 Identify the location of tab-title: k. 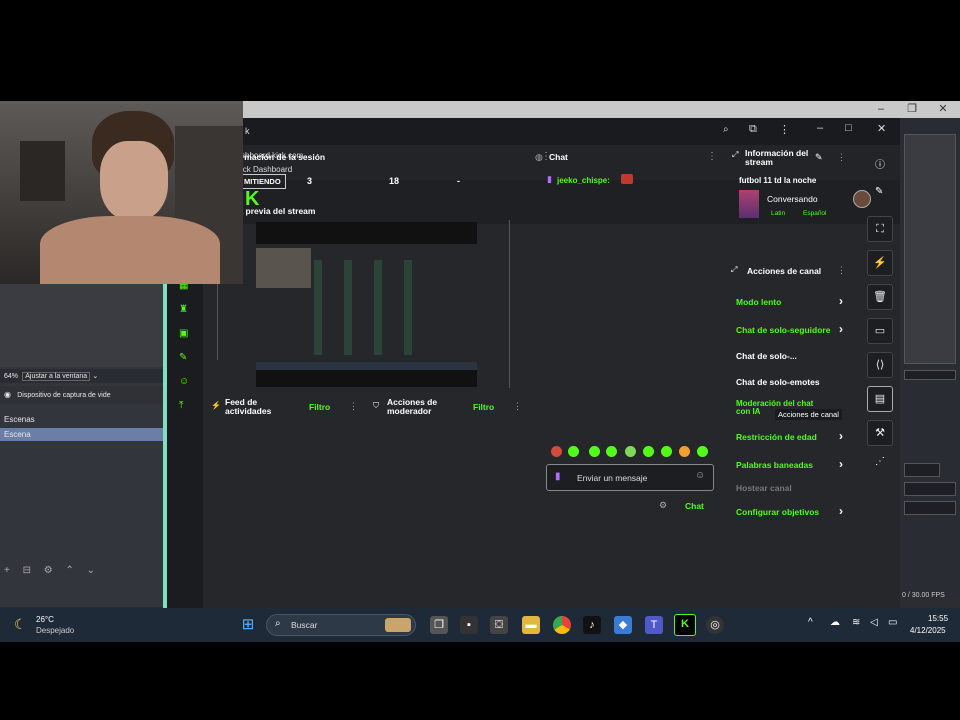
(247, 131).